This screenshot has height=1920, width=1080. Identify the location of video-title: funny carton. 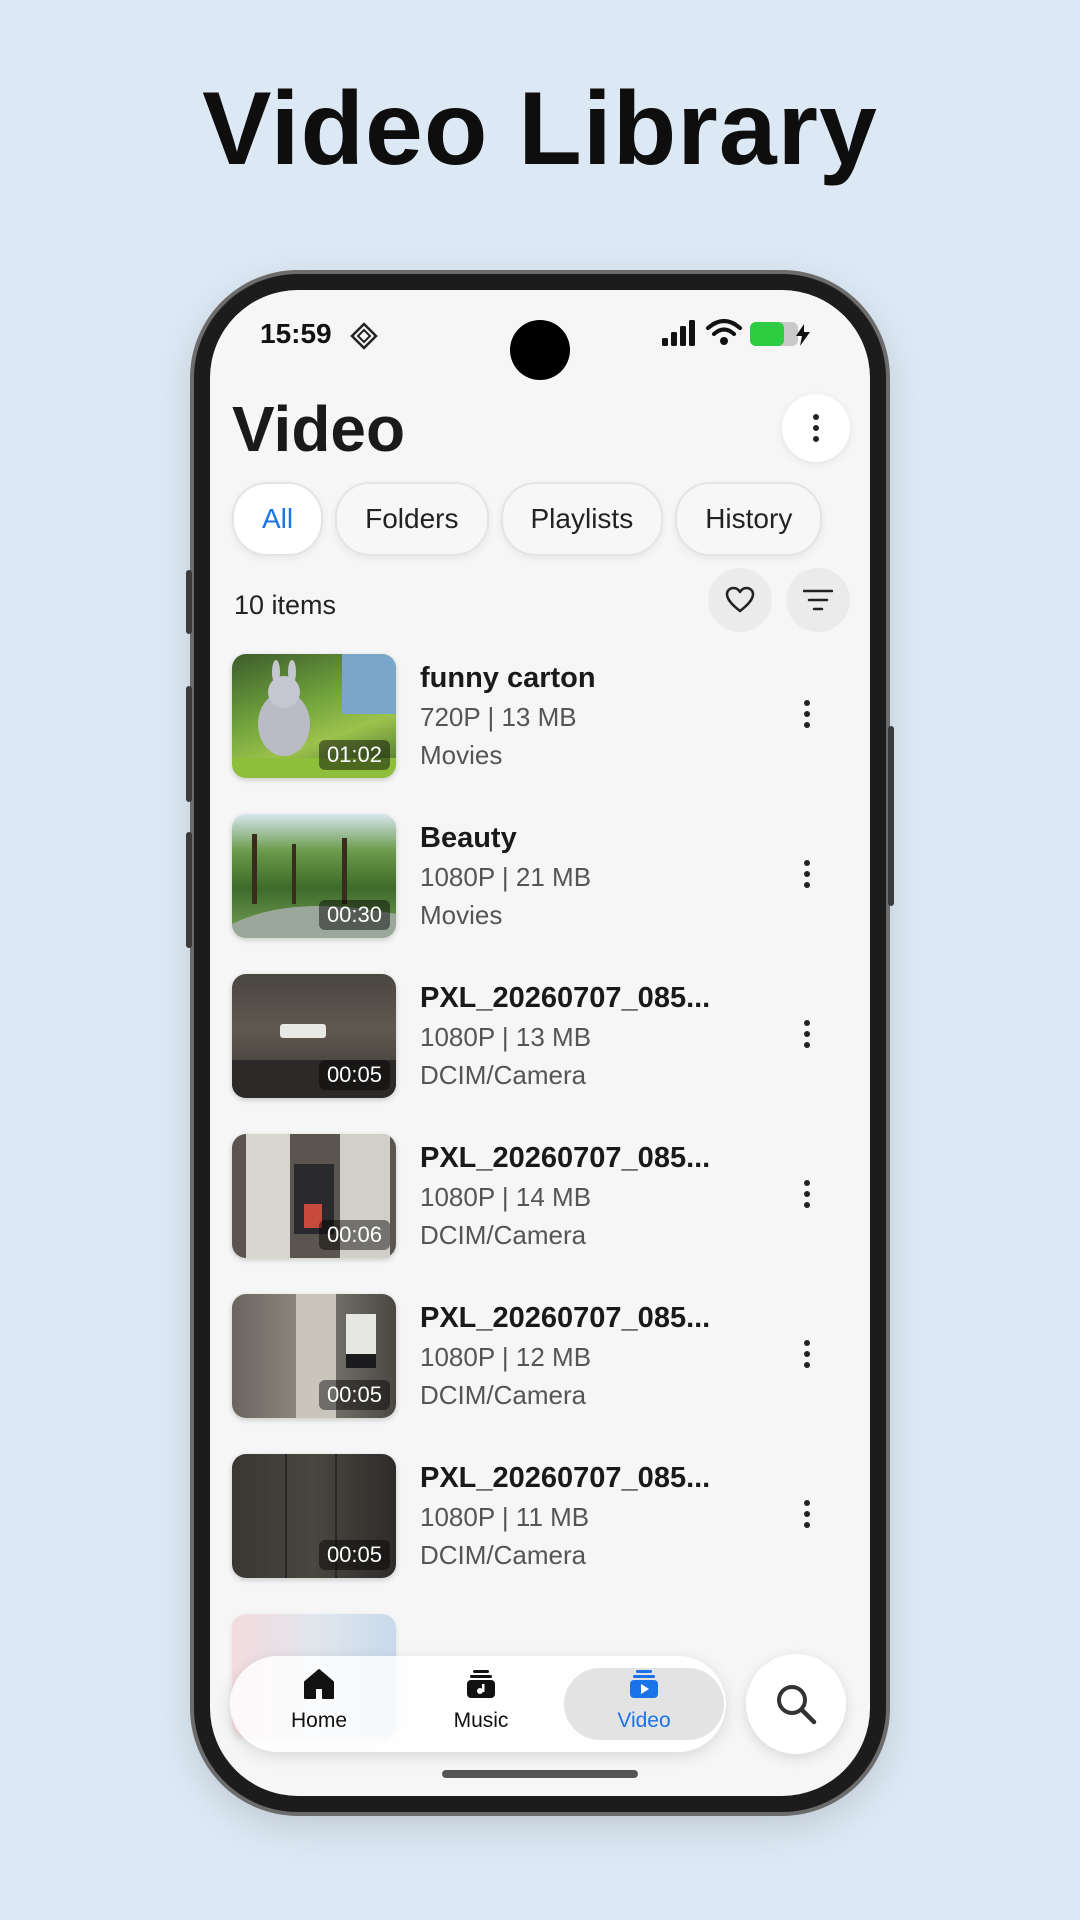
(508, 678).